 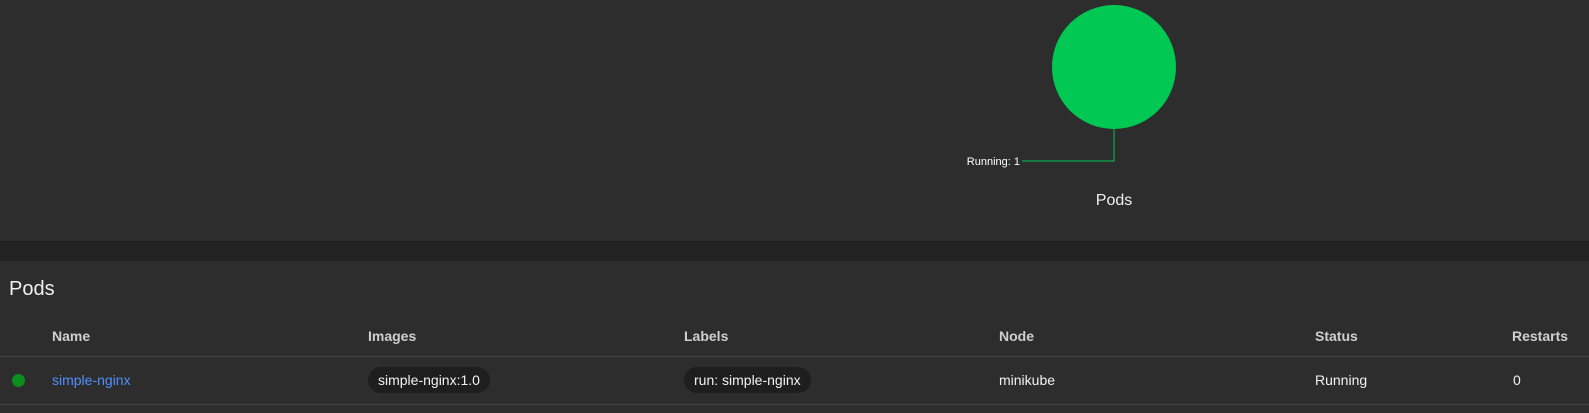 I want to click on table-row-divider, so click(x=794, y=404).